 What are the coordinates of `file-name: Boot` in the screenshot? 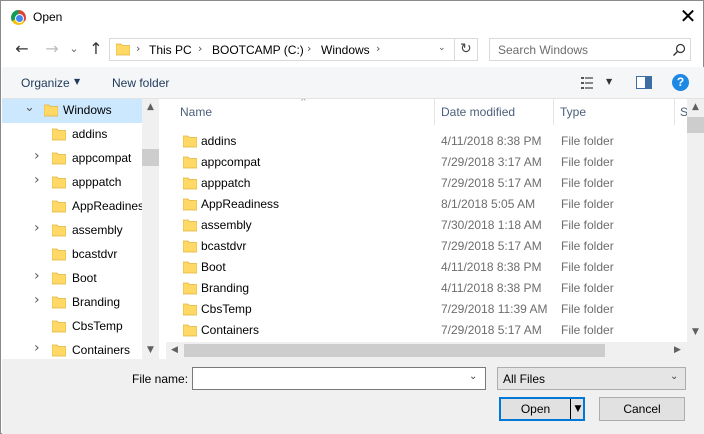 It's located at (213, 267).